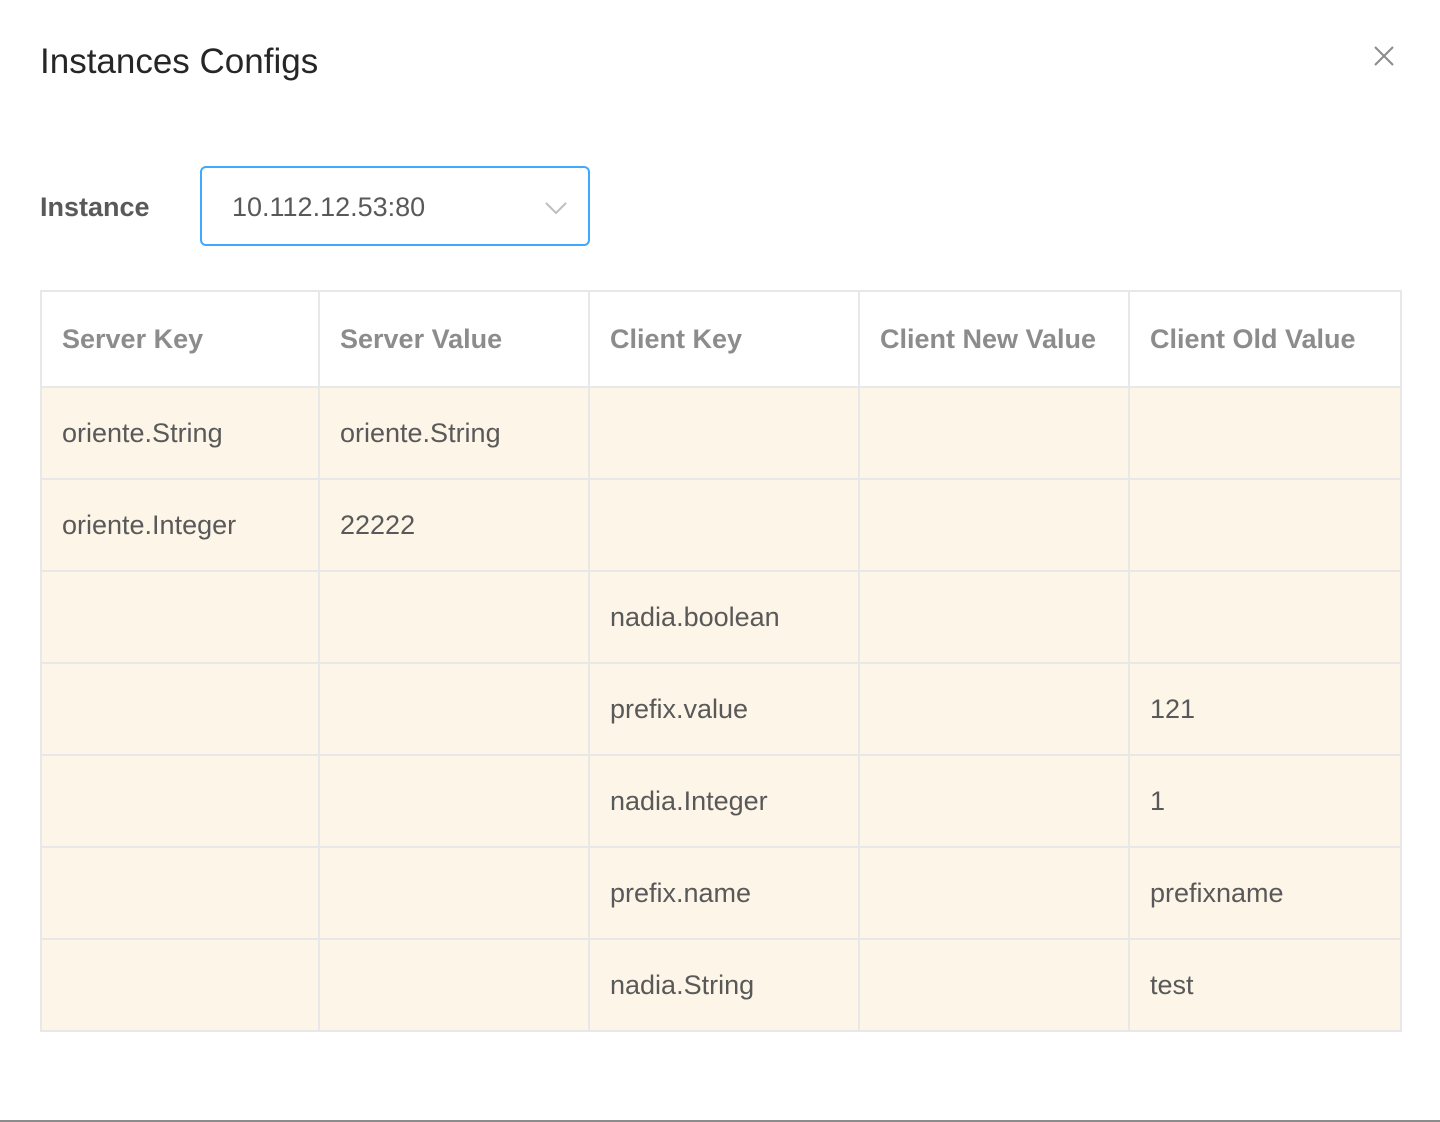 The image size is (1440, 1122). I want to click on table-row: prefix.value 121, so click(721, 709).